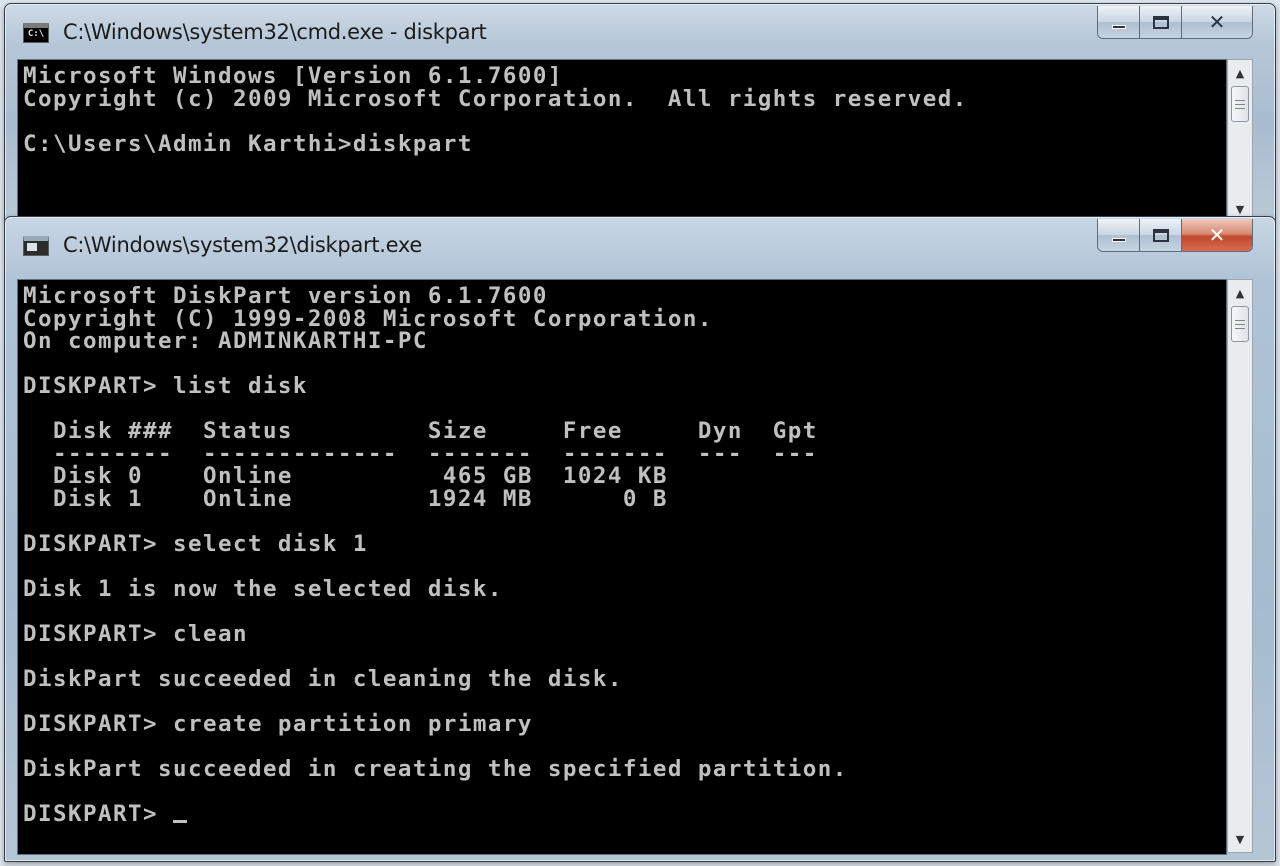 This screenshot has width=1280, height=866. I want to click on console-line: DISKPART> clean, so click(135, 633).